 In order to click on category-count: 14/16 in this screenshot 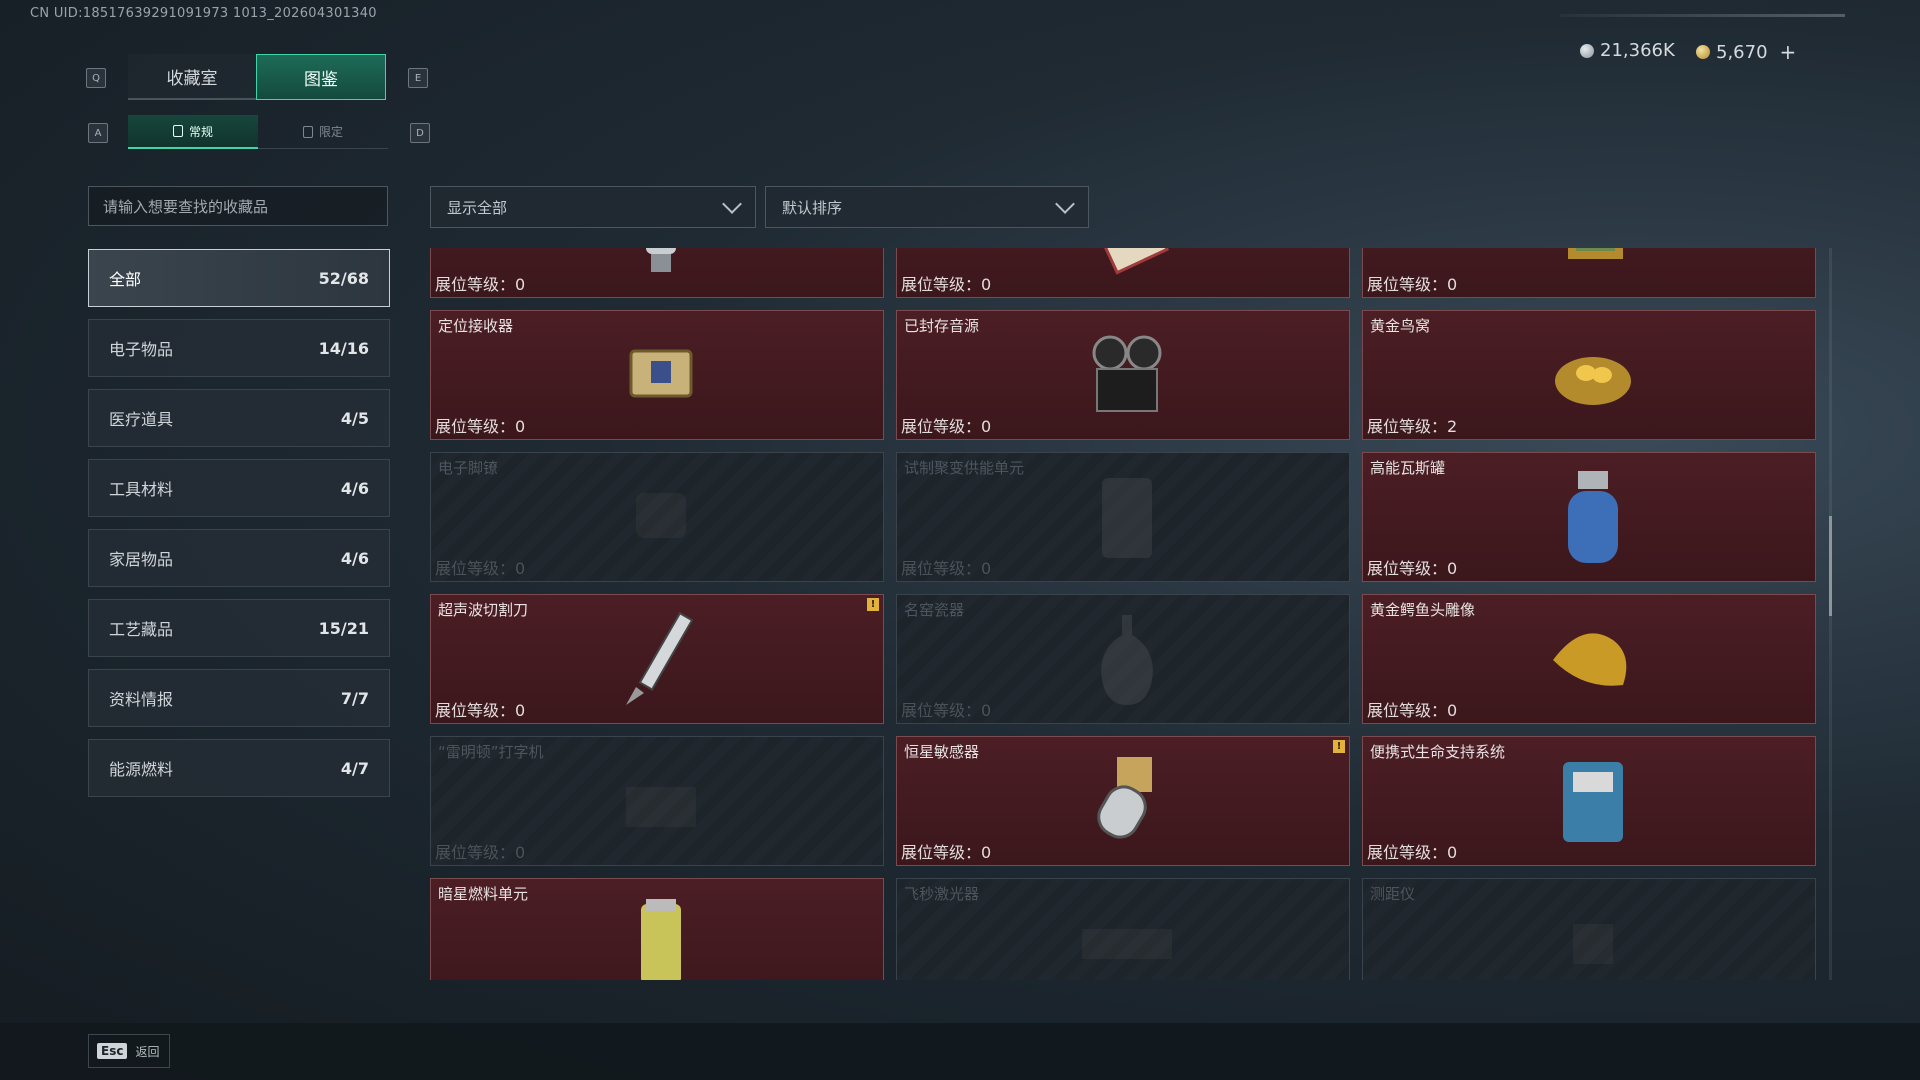, I will do `click(343, 348)`.